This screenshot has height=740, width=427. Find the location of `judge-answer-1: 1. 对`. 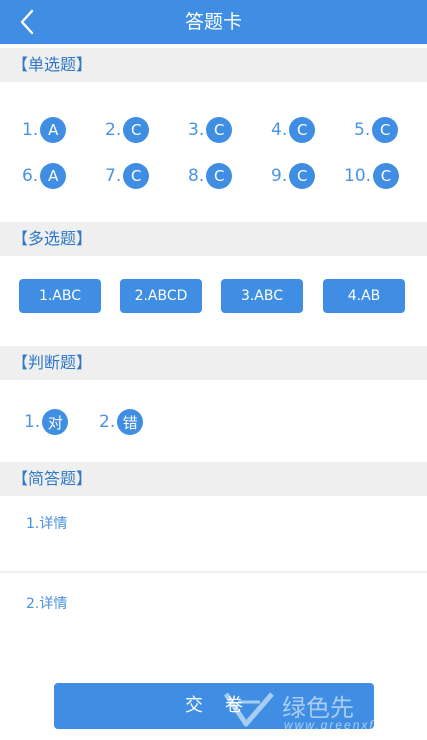

judge-answer-1: 1. 对 is located at coordinates (46, 422).